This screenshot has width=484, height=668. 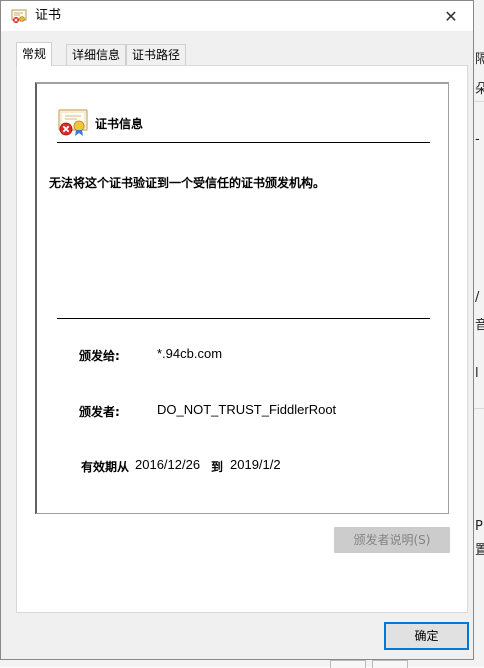 What do you see at coordinates (479, 59) in the screenshot?
I see `background-text-fragment: 隔` at bounding box center [479, 59].